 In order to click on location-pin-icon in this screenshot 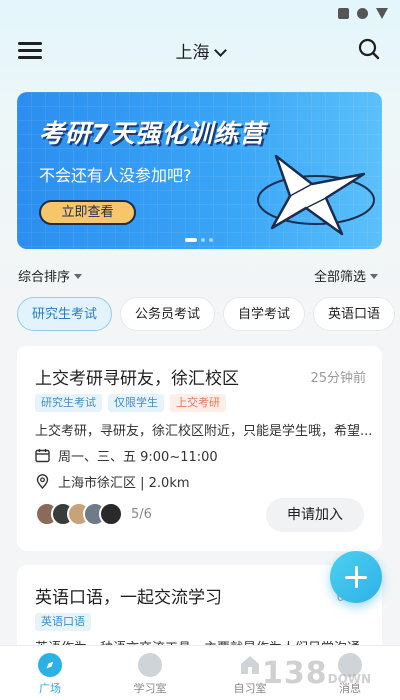, I will do `click(42, 481)`.